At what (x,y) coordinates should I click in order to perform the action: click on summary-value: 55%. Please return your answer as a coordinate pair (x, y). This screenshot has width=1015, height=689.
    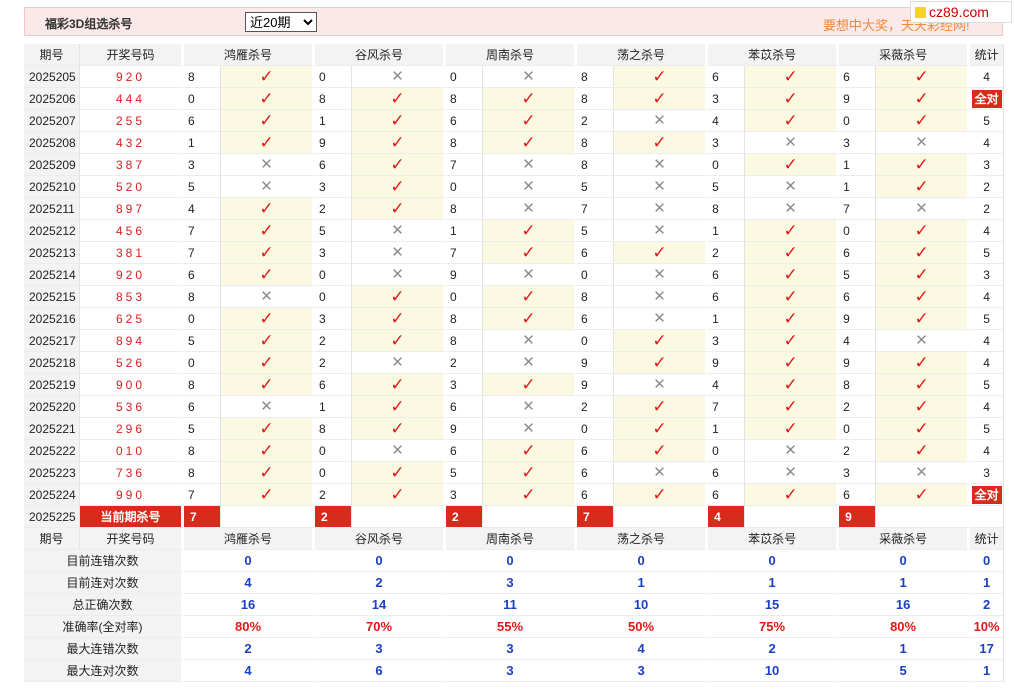
    Looking at the image, I should click on (512, 627).